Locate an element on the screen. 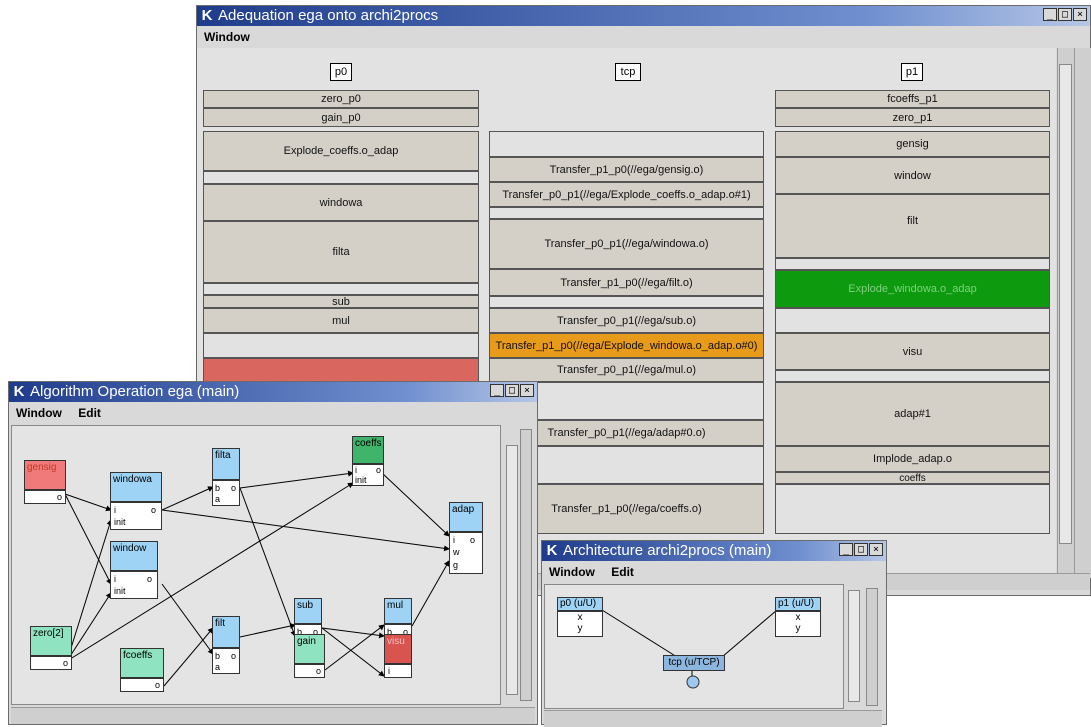 The image size is (1091, 727). algorithm-titlebar: K Algorithm Operation ega (main) _ □ × is located at coordinates (273, 392).